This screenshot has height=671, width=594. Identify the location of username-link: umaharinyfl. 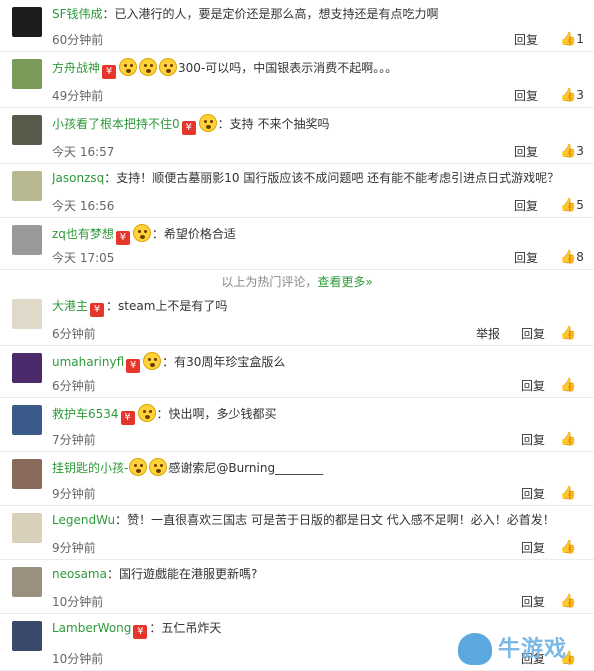
(88, 362).